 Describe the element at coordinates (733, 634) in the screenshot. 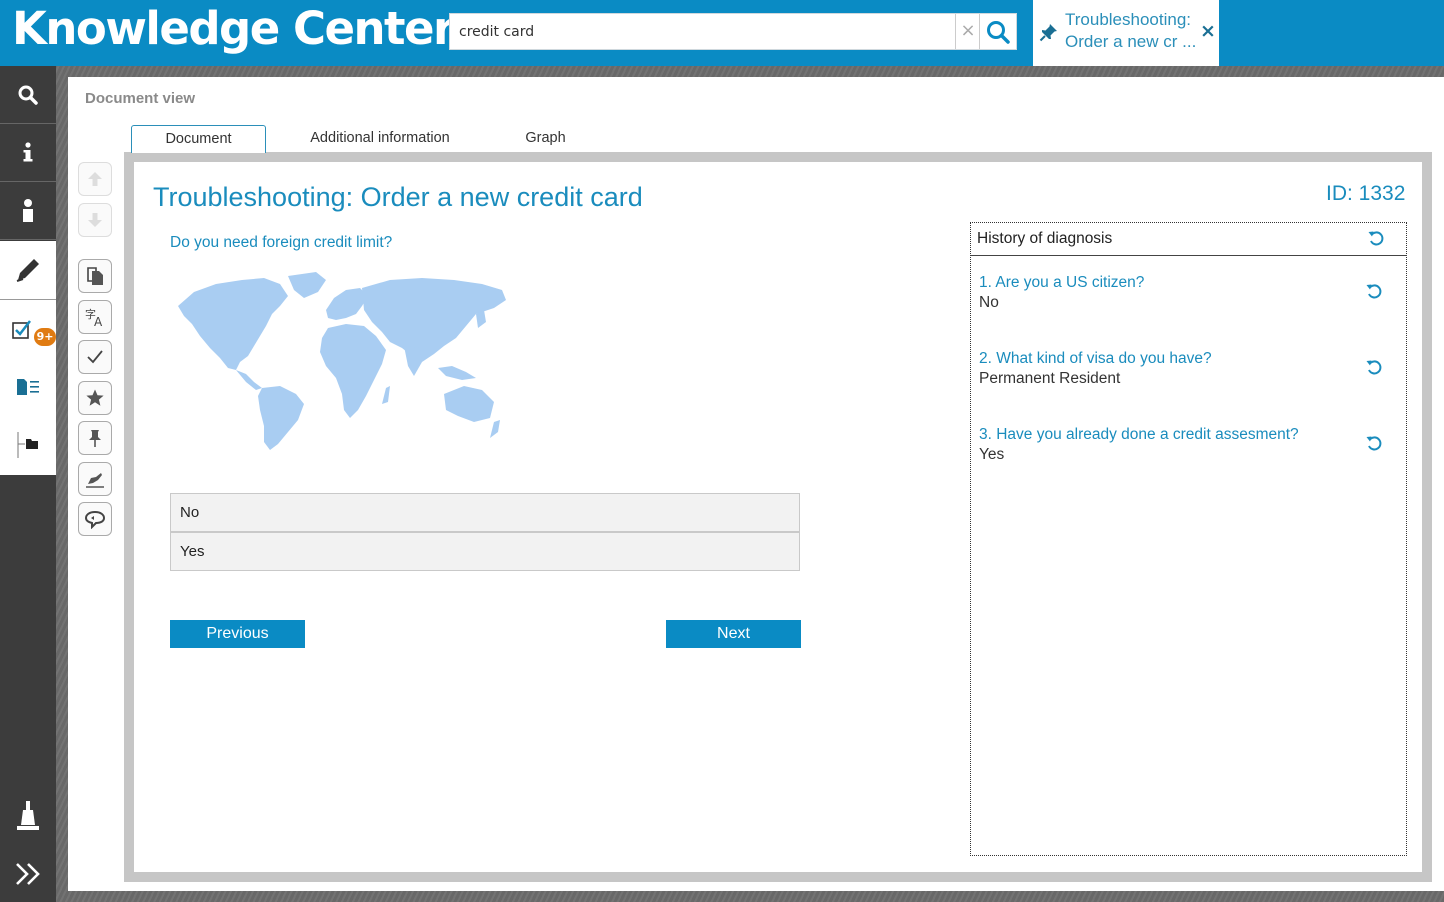

I see `next-button: Next` at that location.